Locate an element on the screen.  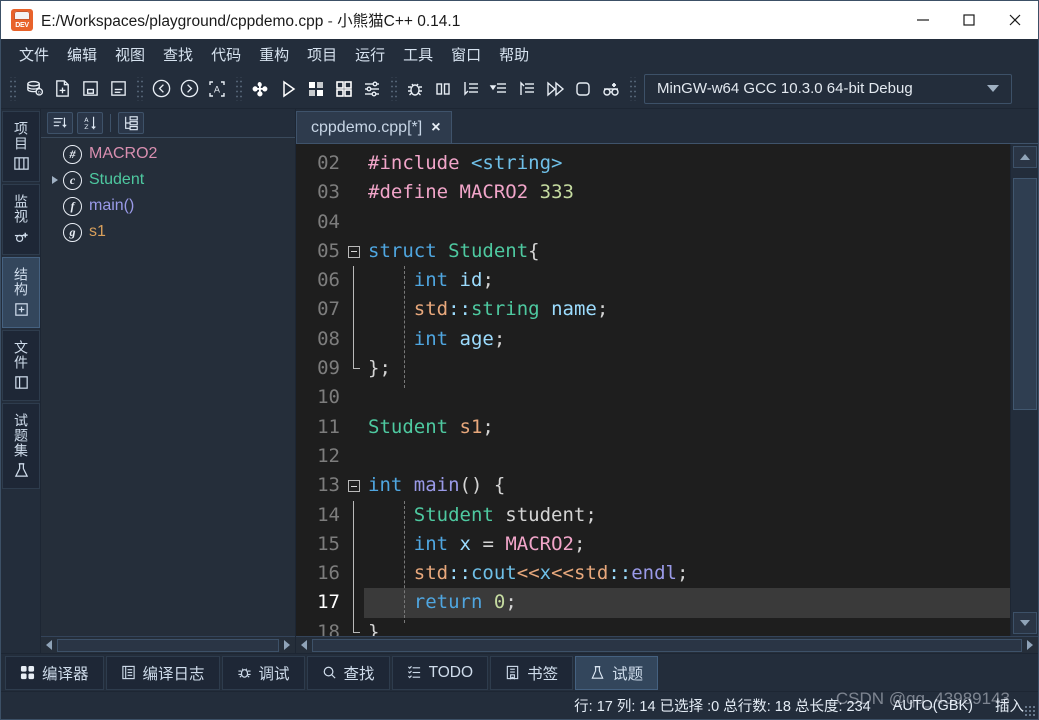
encoding-status: AUTO(GBK) is located at coordinates (933, 706).